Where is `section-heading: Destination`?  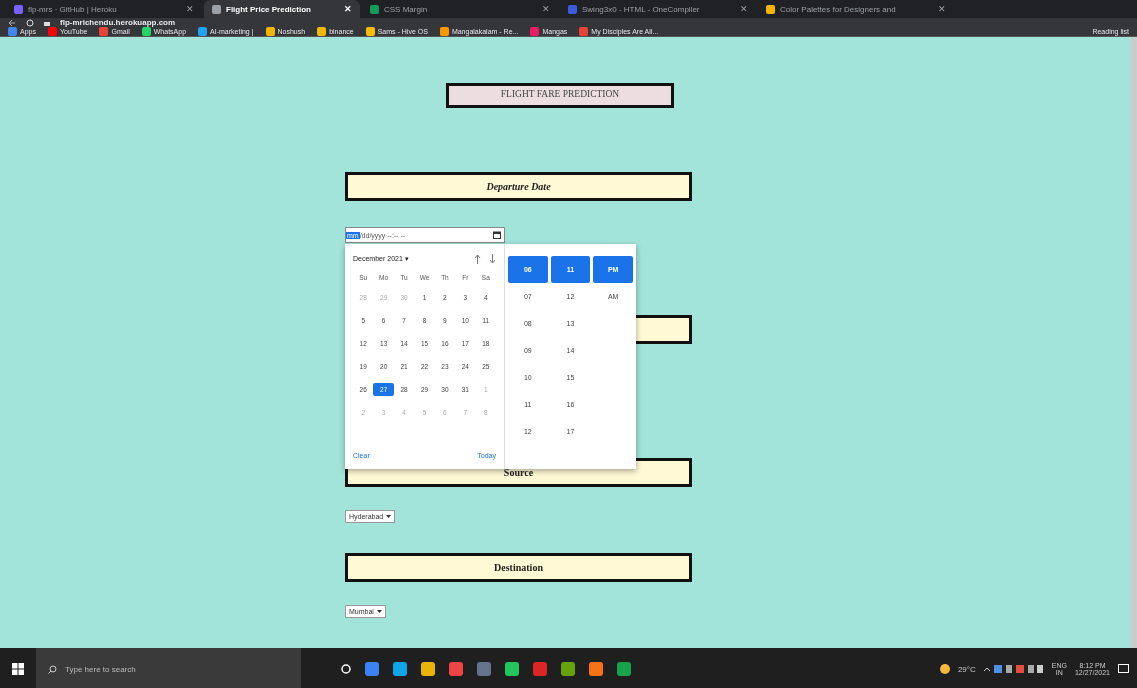 section-heading: Destination is located at coordinates (518, 567).